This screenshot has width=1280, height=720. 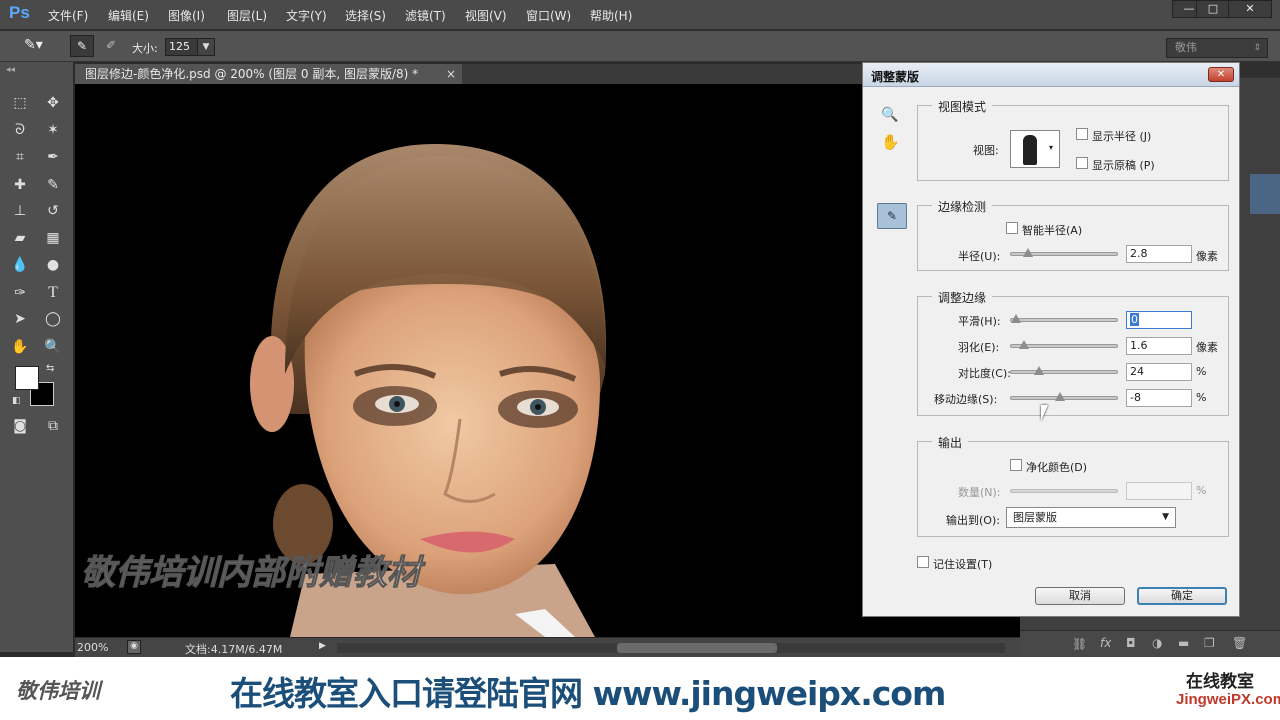 What do you see at coordinates (16, 401) in the screenshot?
I see `default-colors-icon: ◧` at bounding box center [16, 401].